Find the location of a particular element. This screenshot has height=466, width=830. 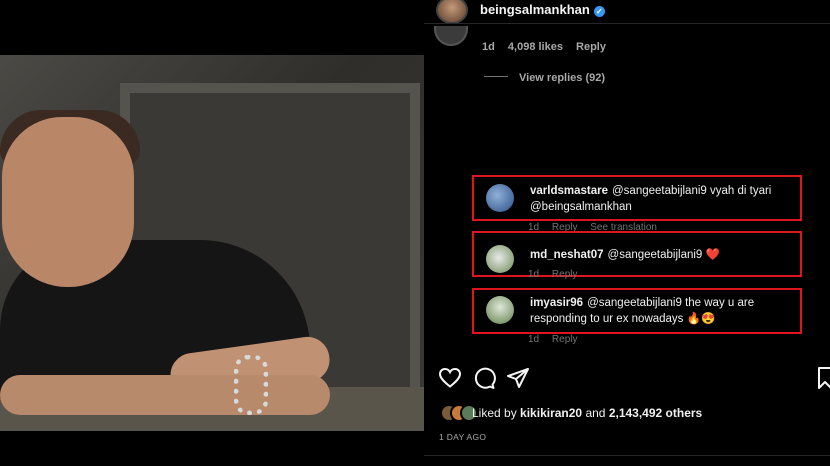

send-icon is located at coordinates (518, 378).